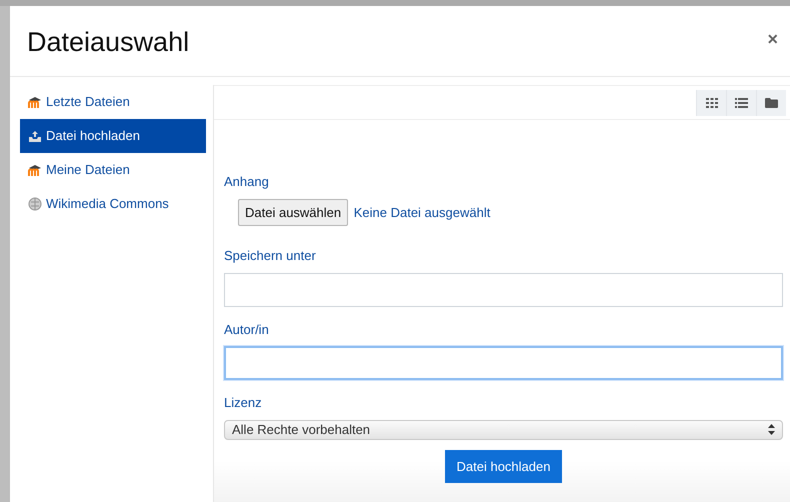  What do you see at coordinates (772, 39) in the screenshot?
I see `close-button: ×` at bounding box center [772, 39].